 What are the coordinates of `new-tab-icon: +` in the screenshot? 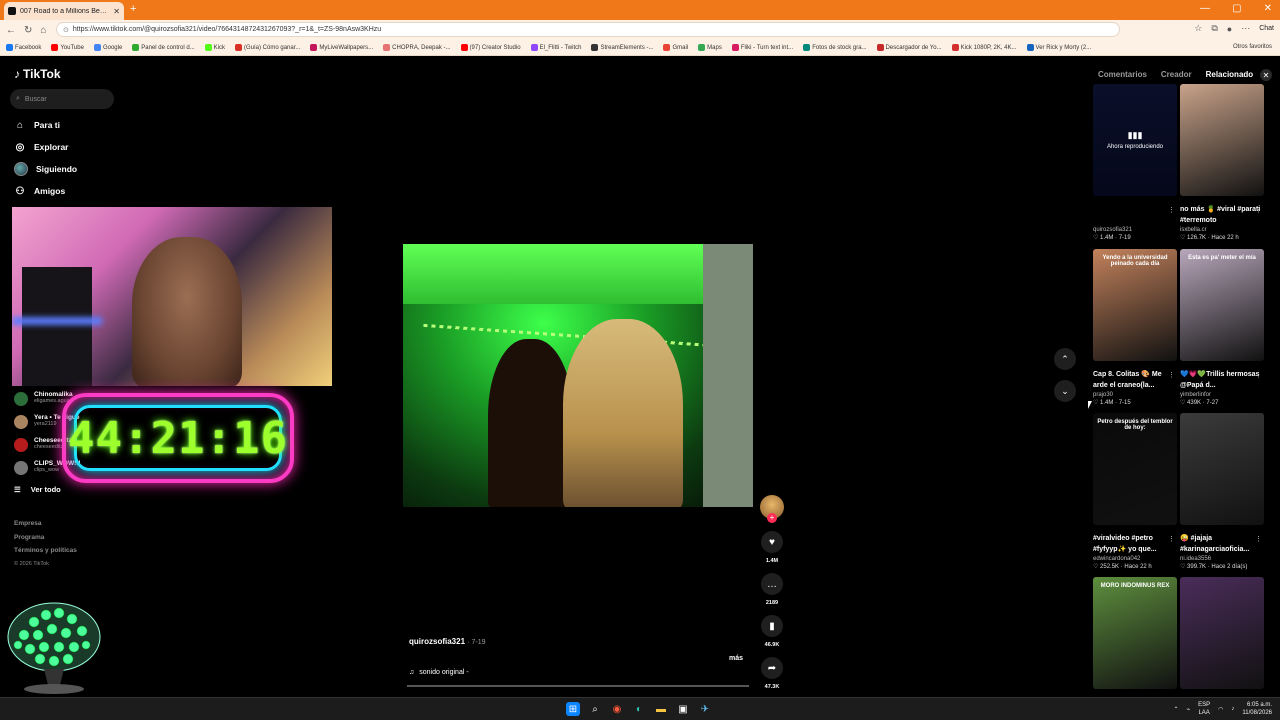 It's located at (133, 9).